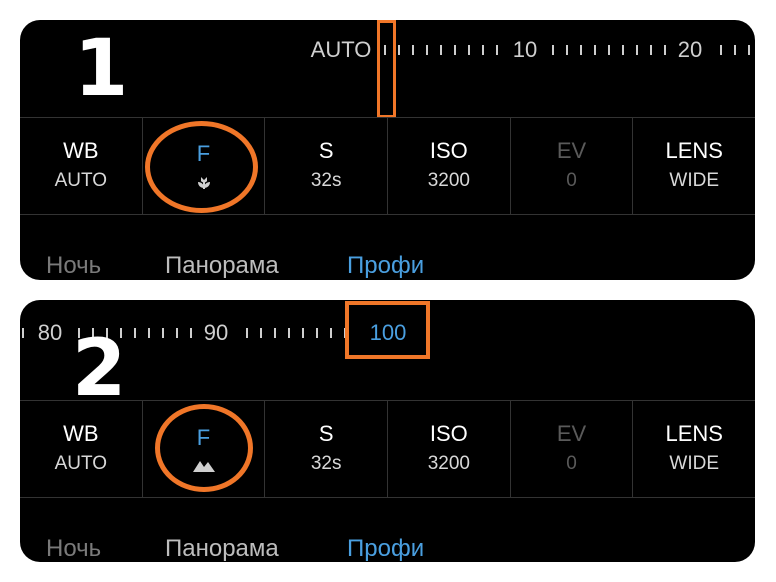 This screenshot has width=776, height=582. What do you see at coordinates (387, 330) in the screenshot?
I see `highlight-selected-value` at bounding box center [387, 330].